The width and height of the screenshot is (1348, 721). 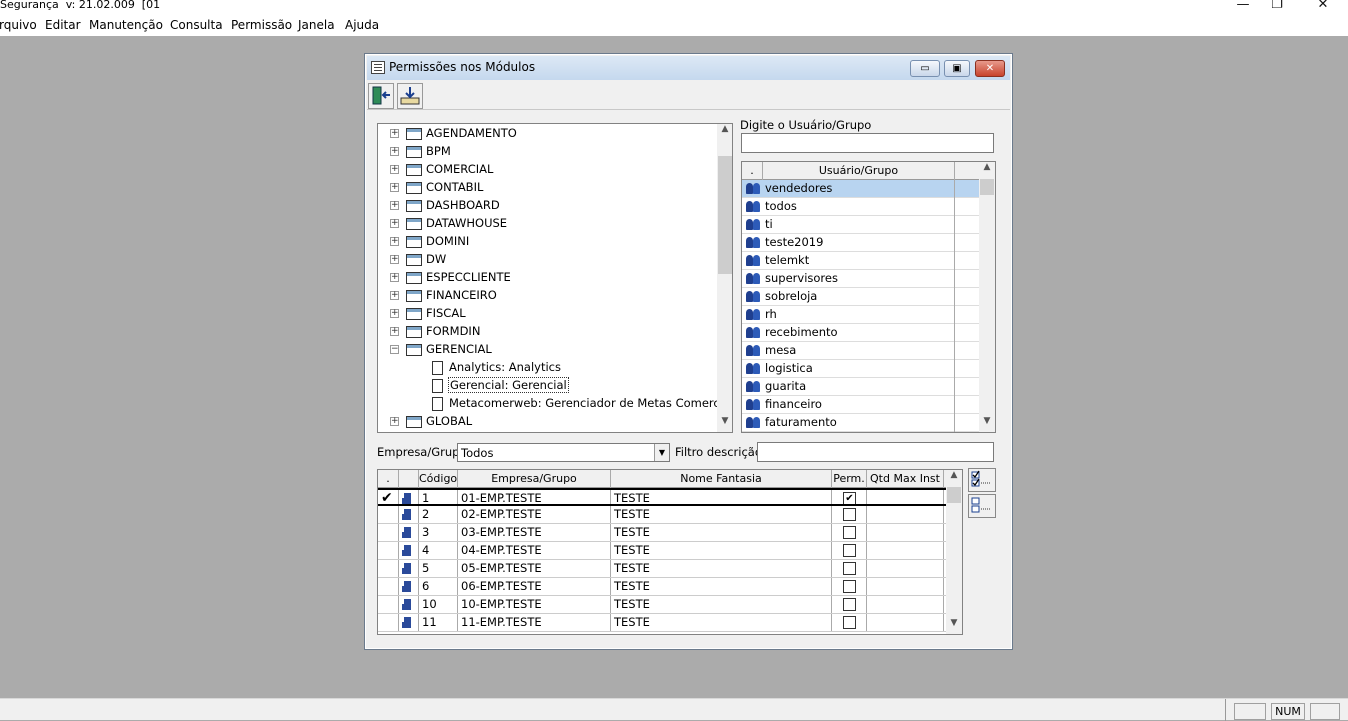 What do you see at coordinates (662, 623) in the screenshot?
I see `company-grid-row: 11 11-EMP.TESTE TESTE` at bounding box center [662, 623].